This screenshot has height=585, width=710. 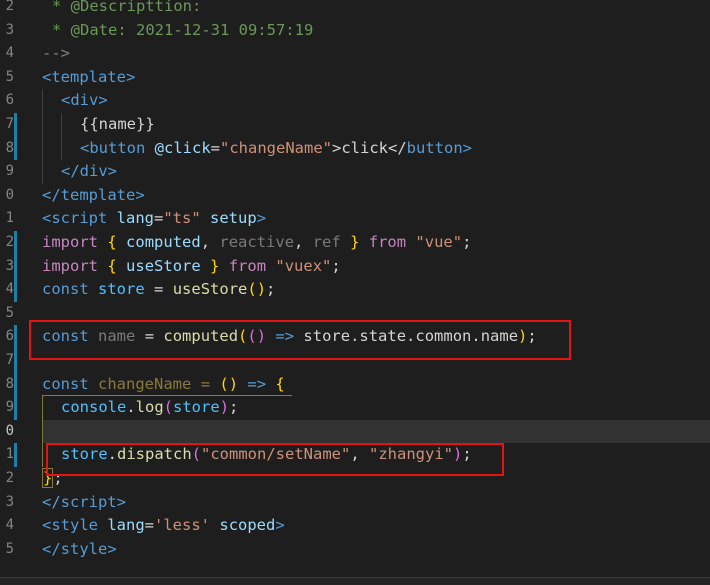 I want to click on template-tag: <template>, so click(x=89, y=76).